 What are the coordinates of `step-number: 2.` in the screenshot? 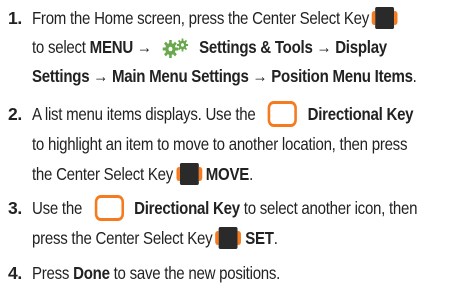 It's located at (15, 114).